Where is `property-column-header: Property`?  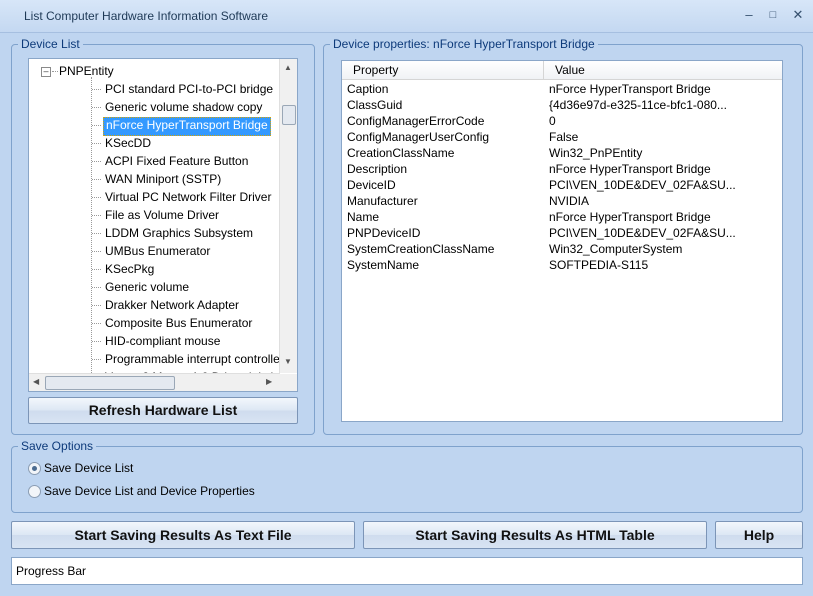 property-column-header: Property is located at coordinates (375, 70).